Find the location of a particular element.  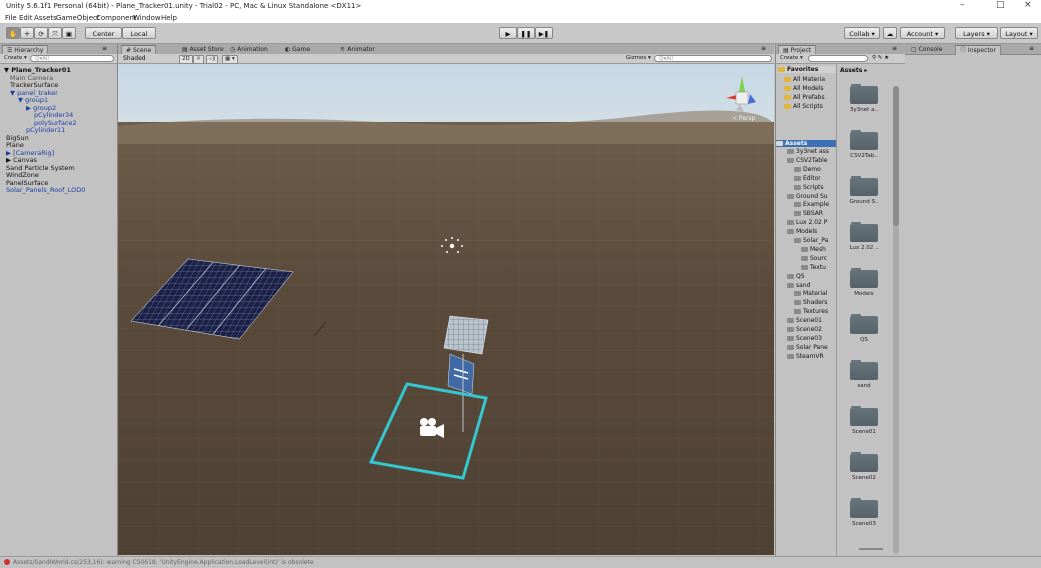

tab-console: ▢ Console is located at coordinates (926, 49).